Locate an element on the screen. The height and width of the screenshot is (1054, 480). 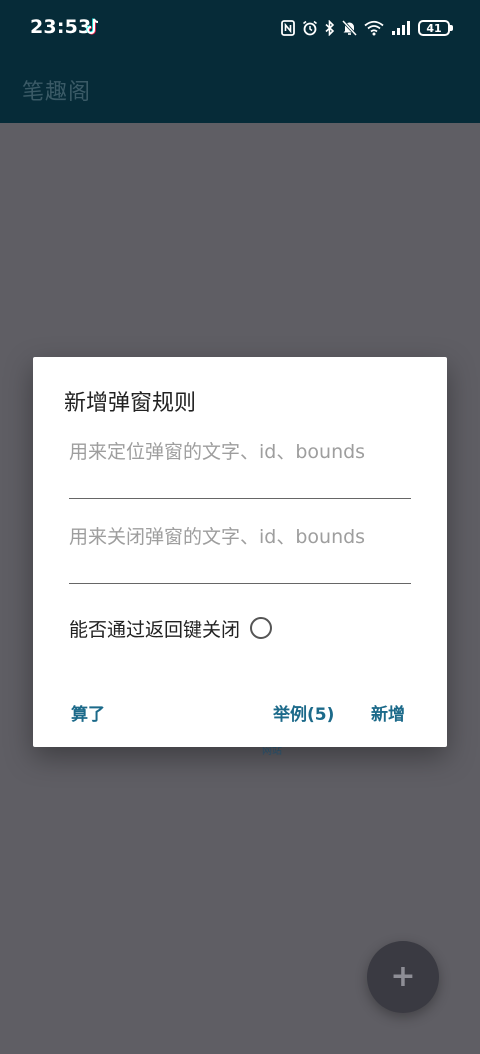
close-popup-input: 用来关闭弹窗的文字、id、bounds is located at coordinates (240, 554).